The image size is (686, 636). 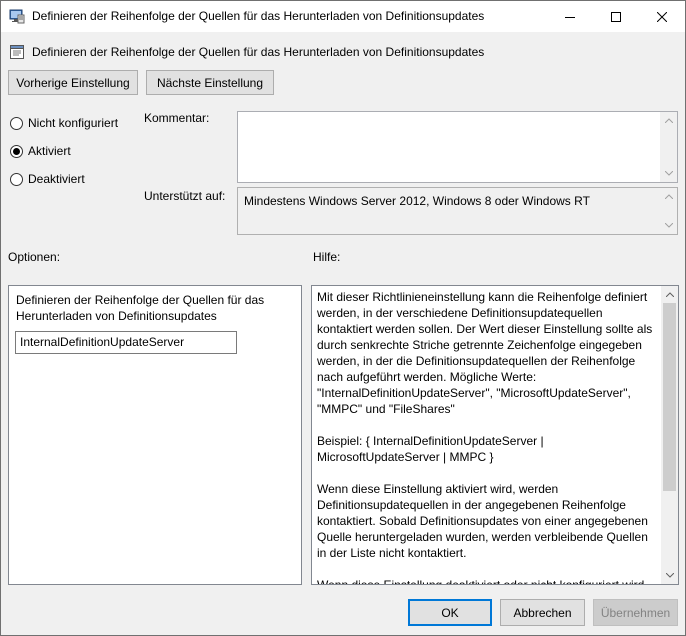 I want to click on ok-label: OK, so click(x=450, y=612).